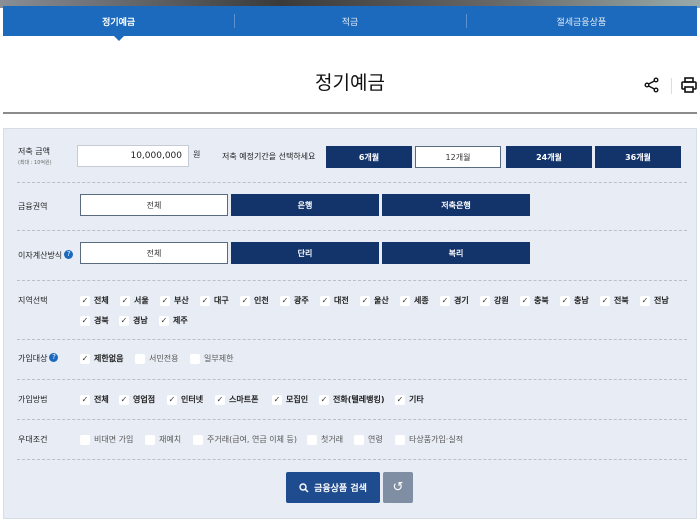 The height and width of the screenshot is (522, 700). Describe the element at coordinates (133, 320) in the screenshot. I see `region-checkbox: ✓ 경남` at that location.